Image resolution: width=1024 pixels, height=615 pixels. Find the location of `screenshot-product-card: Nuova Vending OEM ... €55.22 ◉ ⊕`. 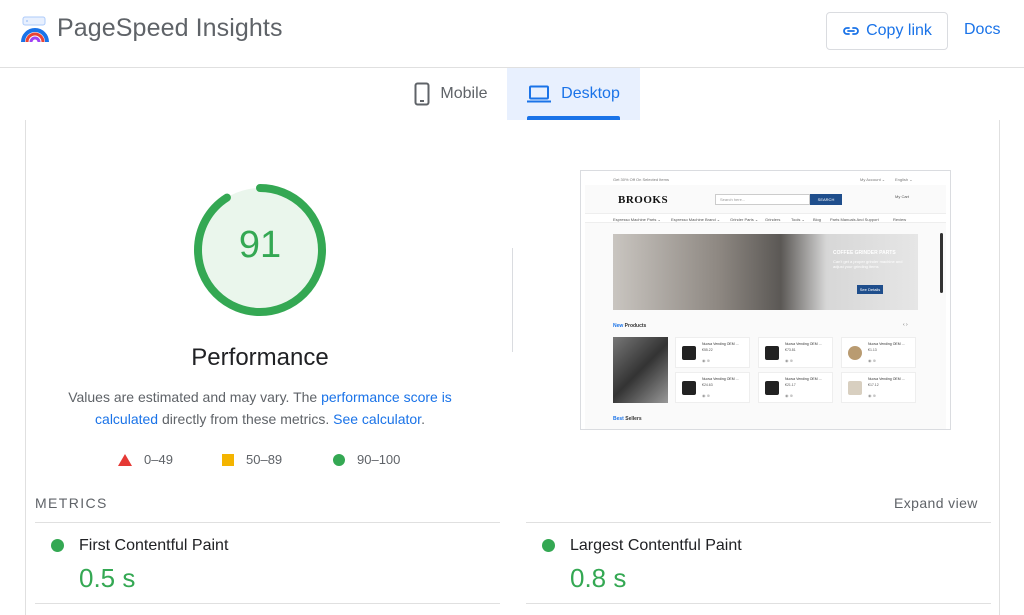

screenshot-product-card: Nuova Vending OEM ... €55.22 ◉ ⊕ is located at coordinates (712, 352).